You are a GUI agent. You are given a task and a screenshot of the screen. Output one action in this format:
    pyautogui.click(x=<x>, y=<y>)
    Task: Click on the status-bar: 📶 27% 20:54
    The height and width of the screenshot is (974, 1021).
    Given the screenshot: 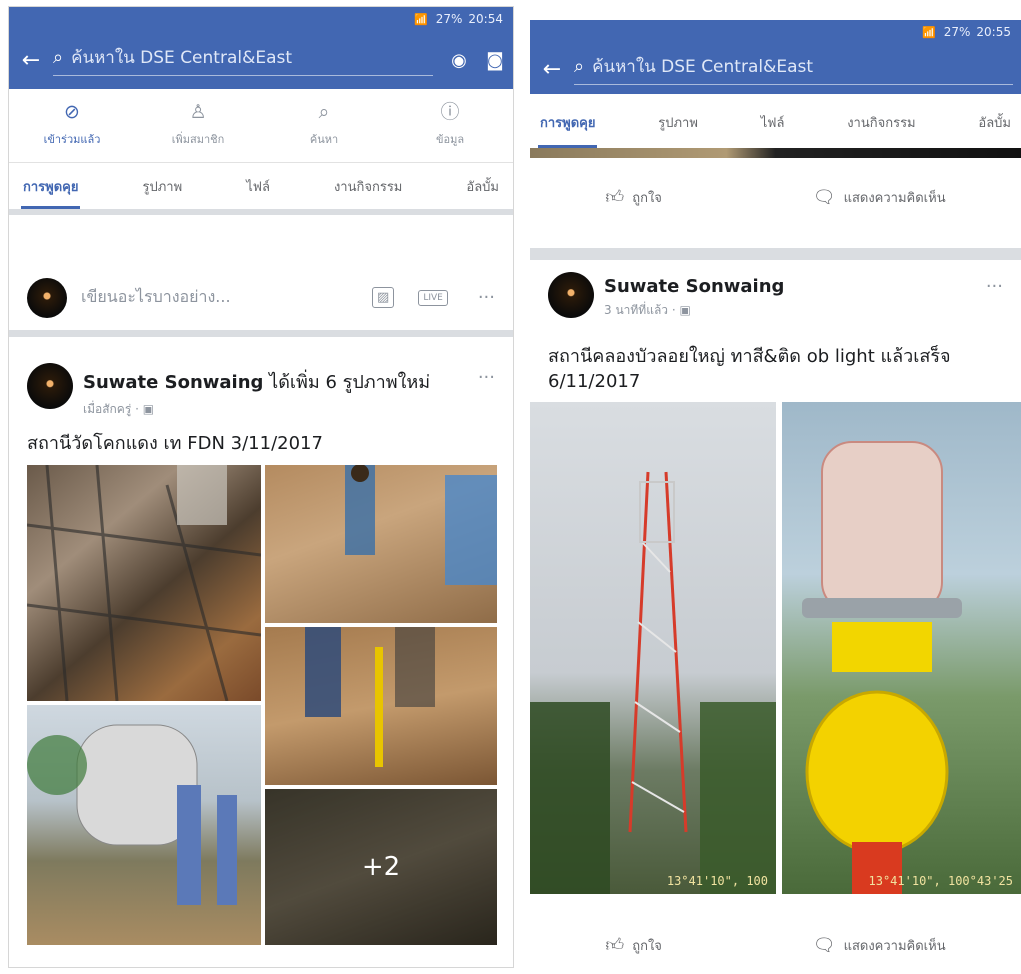 What is the action you would take?
    pyautogui.click(x=261, y=19)
    